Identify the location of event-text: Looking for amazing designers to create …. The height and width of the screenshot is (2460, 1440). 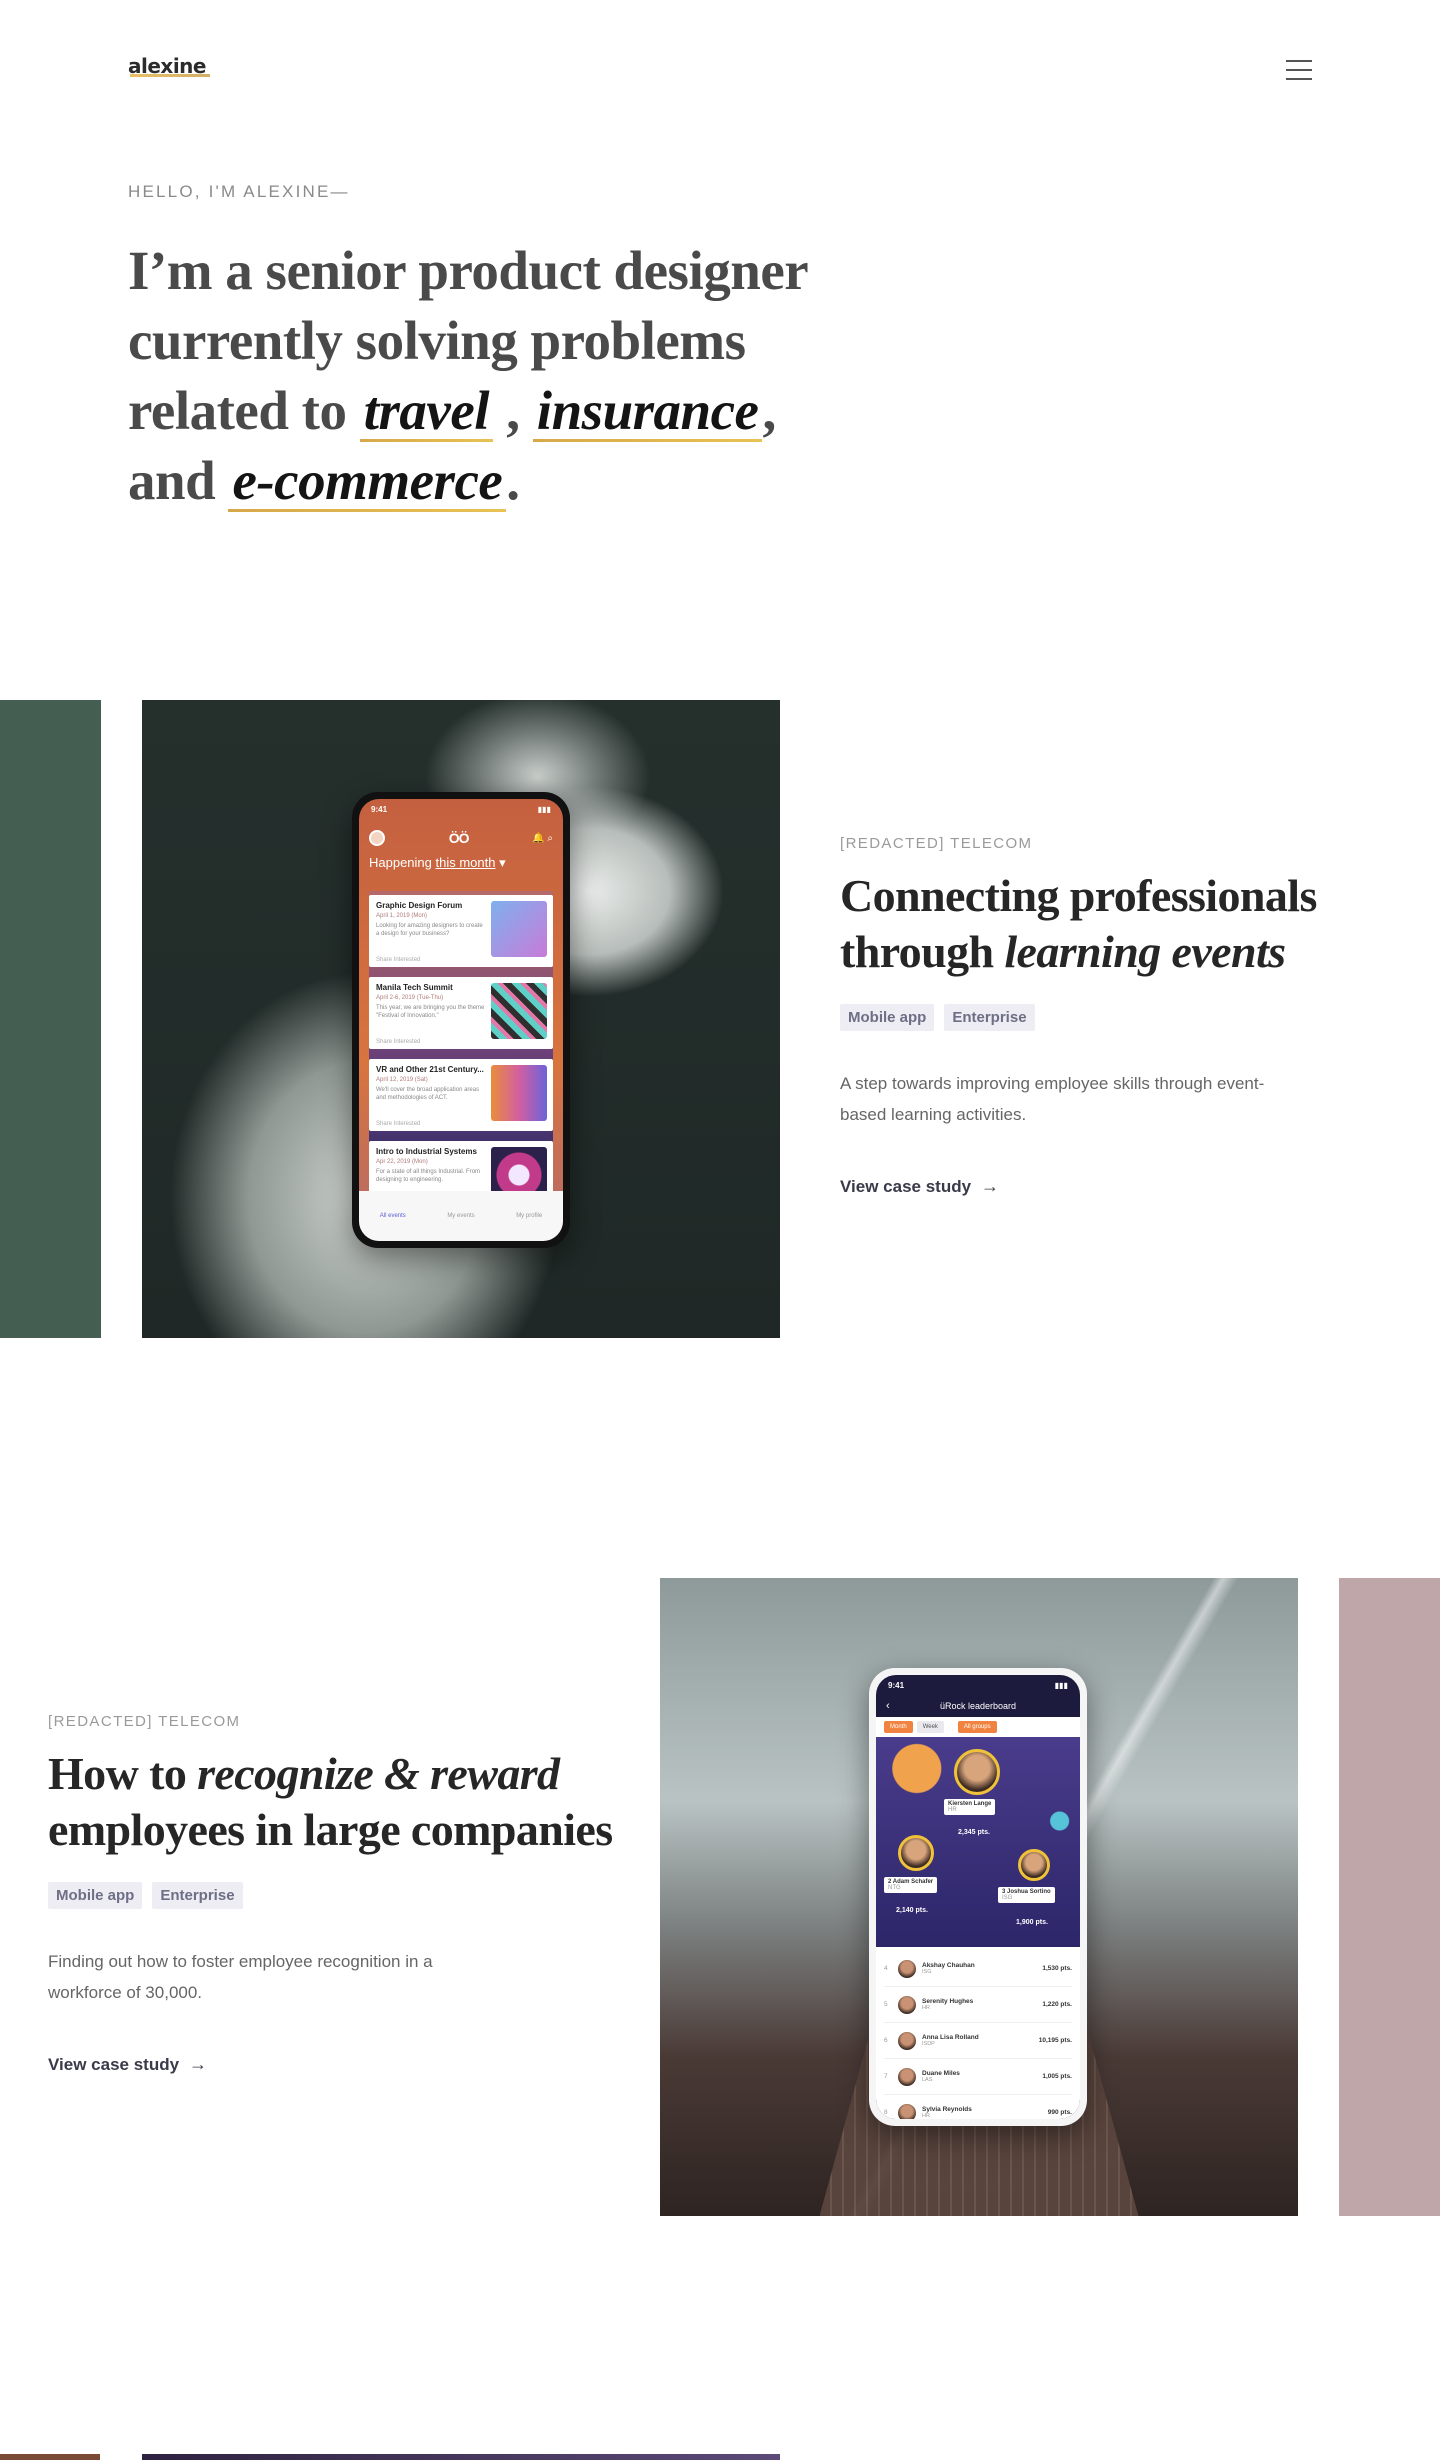
(429, 930).